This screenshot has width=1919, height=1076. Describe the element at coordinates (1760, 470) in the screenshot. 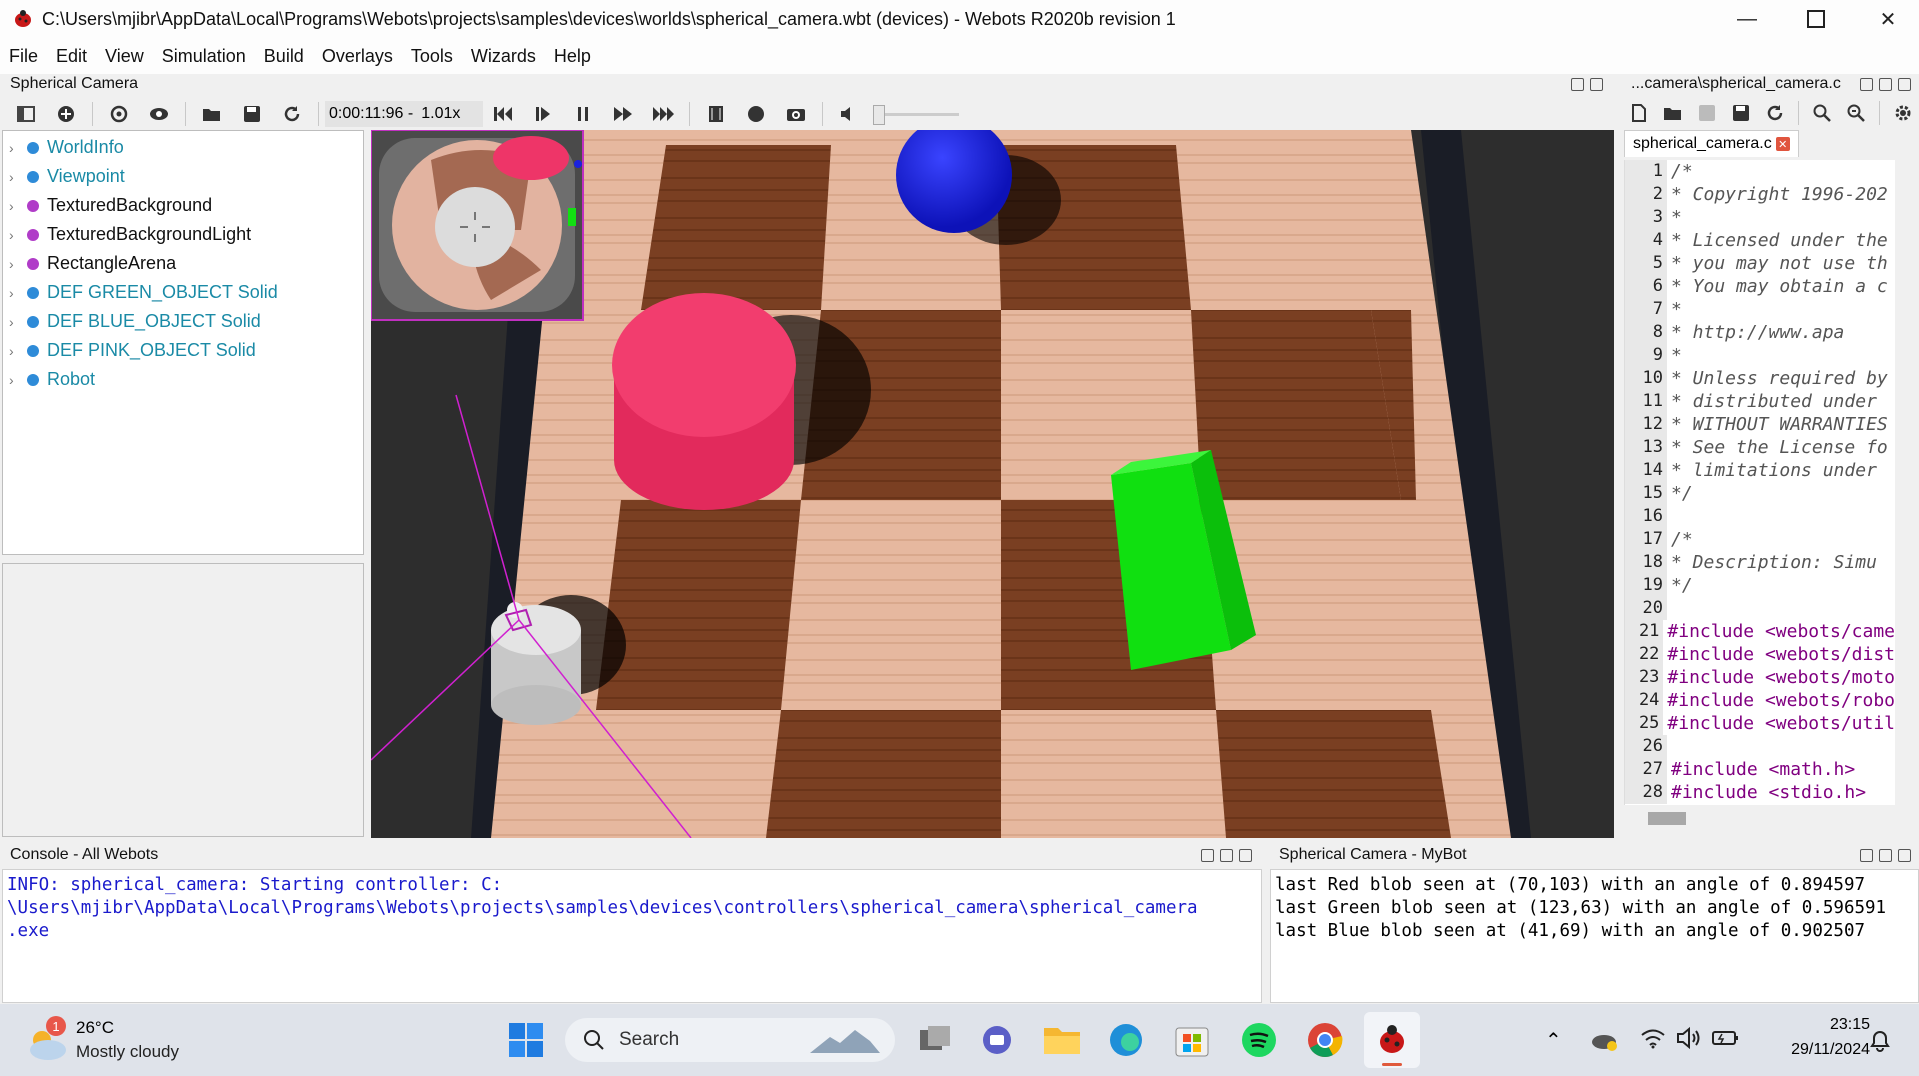

I see `code-line: 14 * limitations under` at that location.